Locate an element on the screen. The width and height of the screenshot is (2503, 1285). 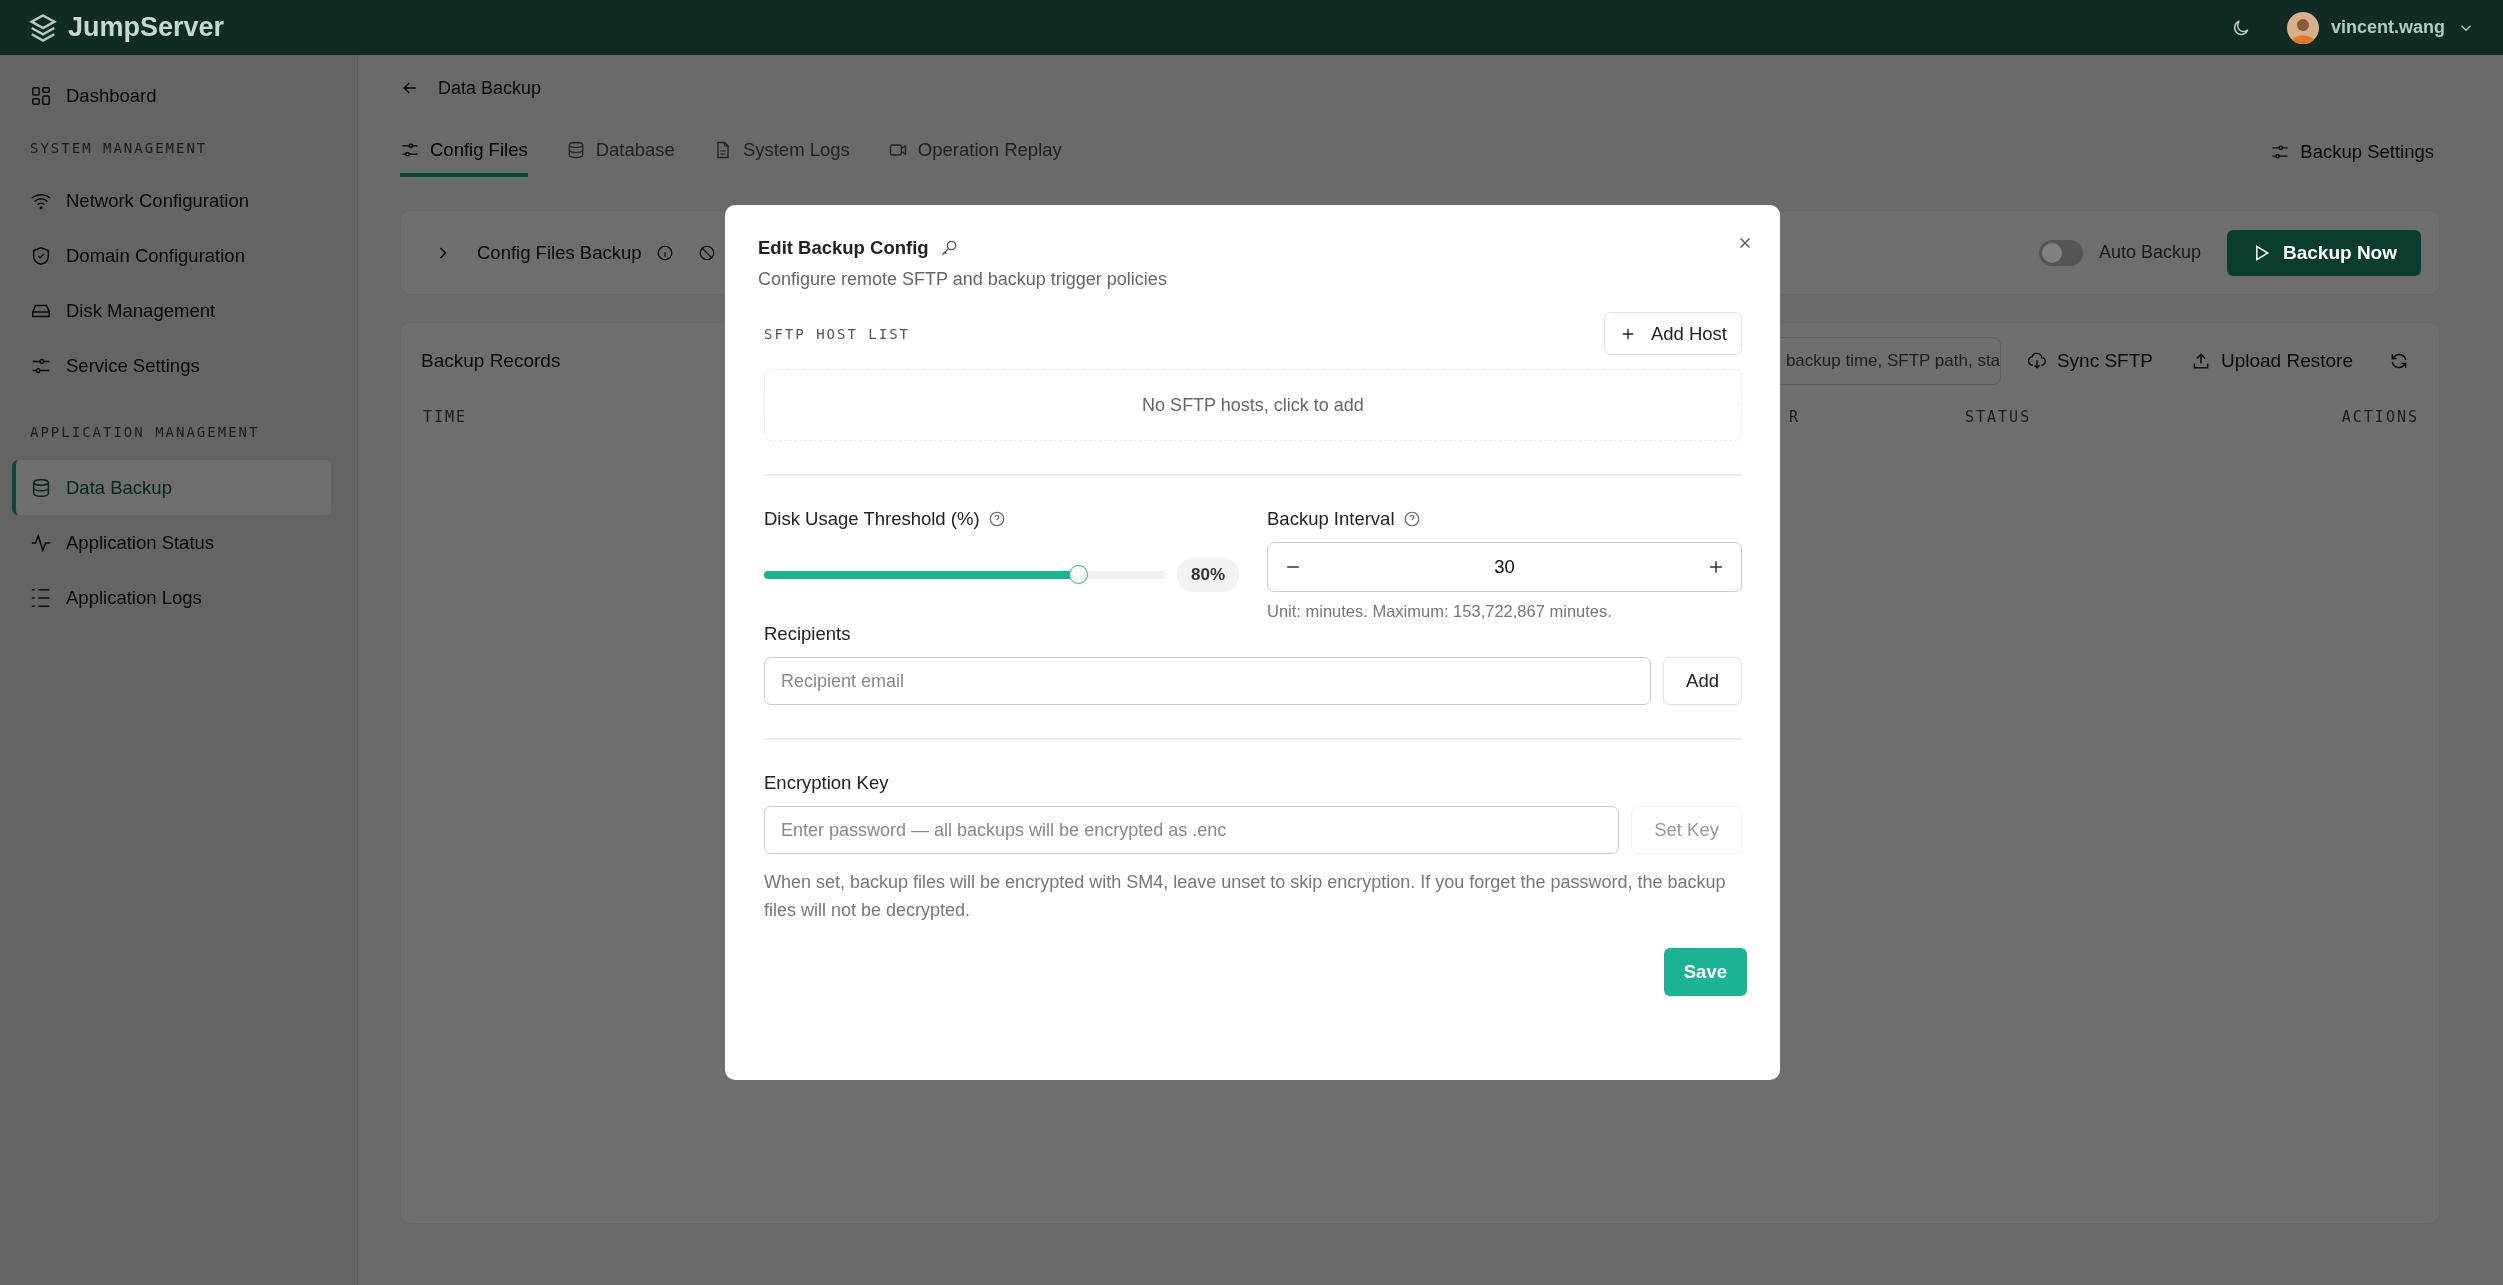
tab: System Logs is located at coordinates (781, 152).